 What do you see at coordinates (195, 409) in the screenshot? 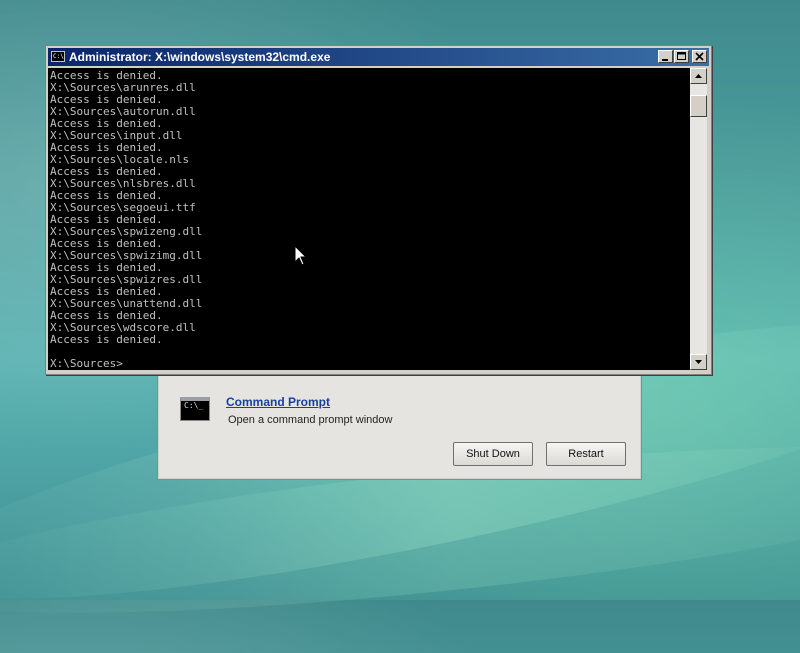
I see `command-prompt-icon: C:\_` at bounding box center [195, 409].